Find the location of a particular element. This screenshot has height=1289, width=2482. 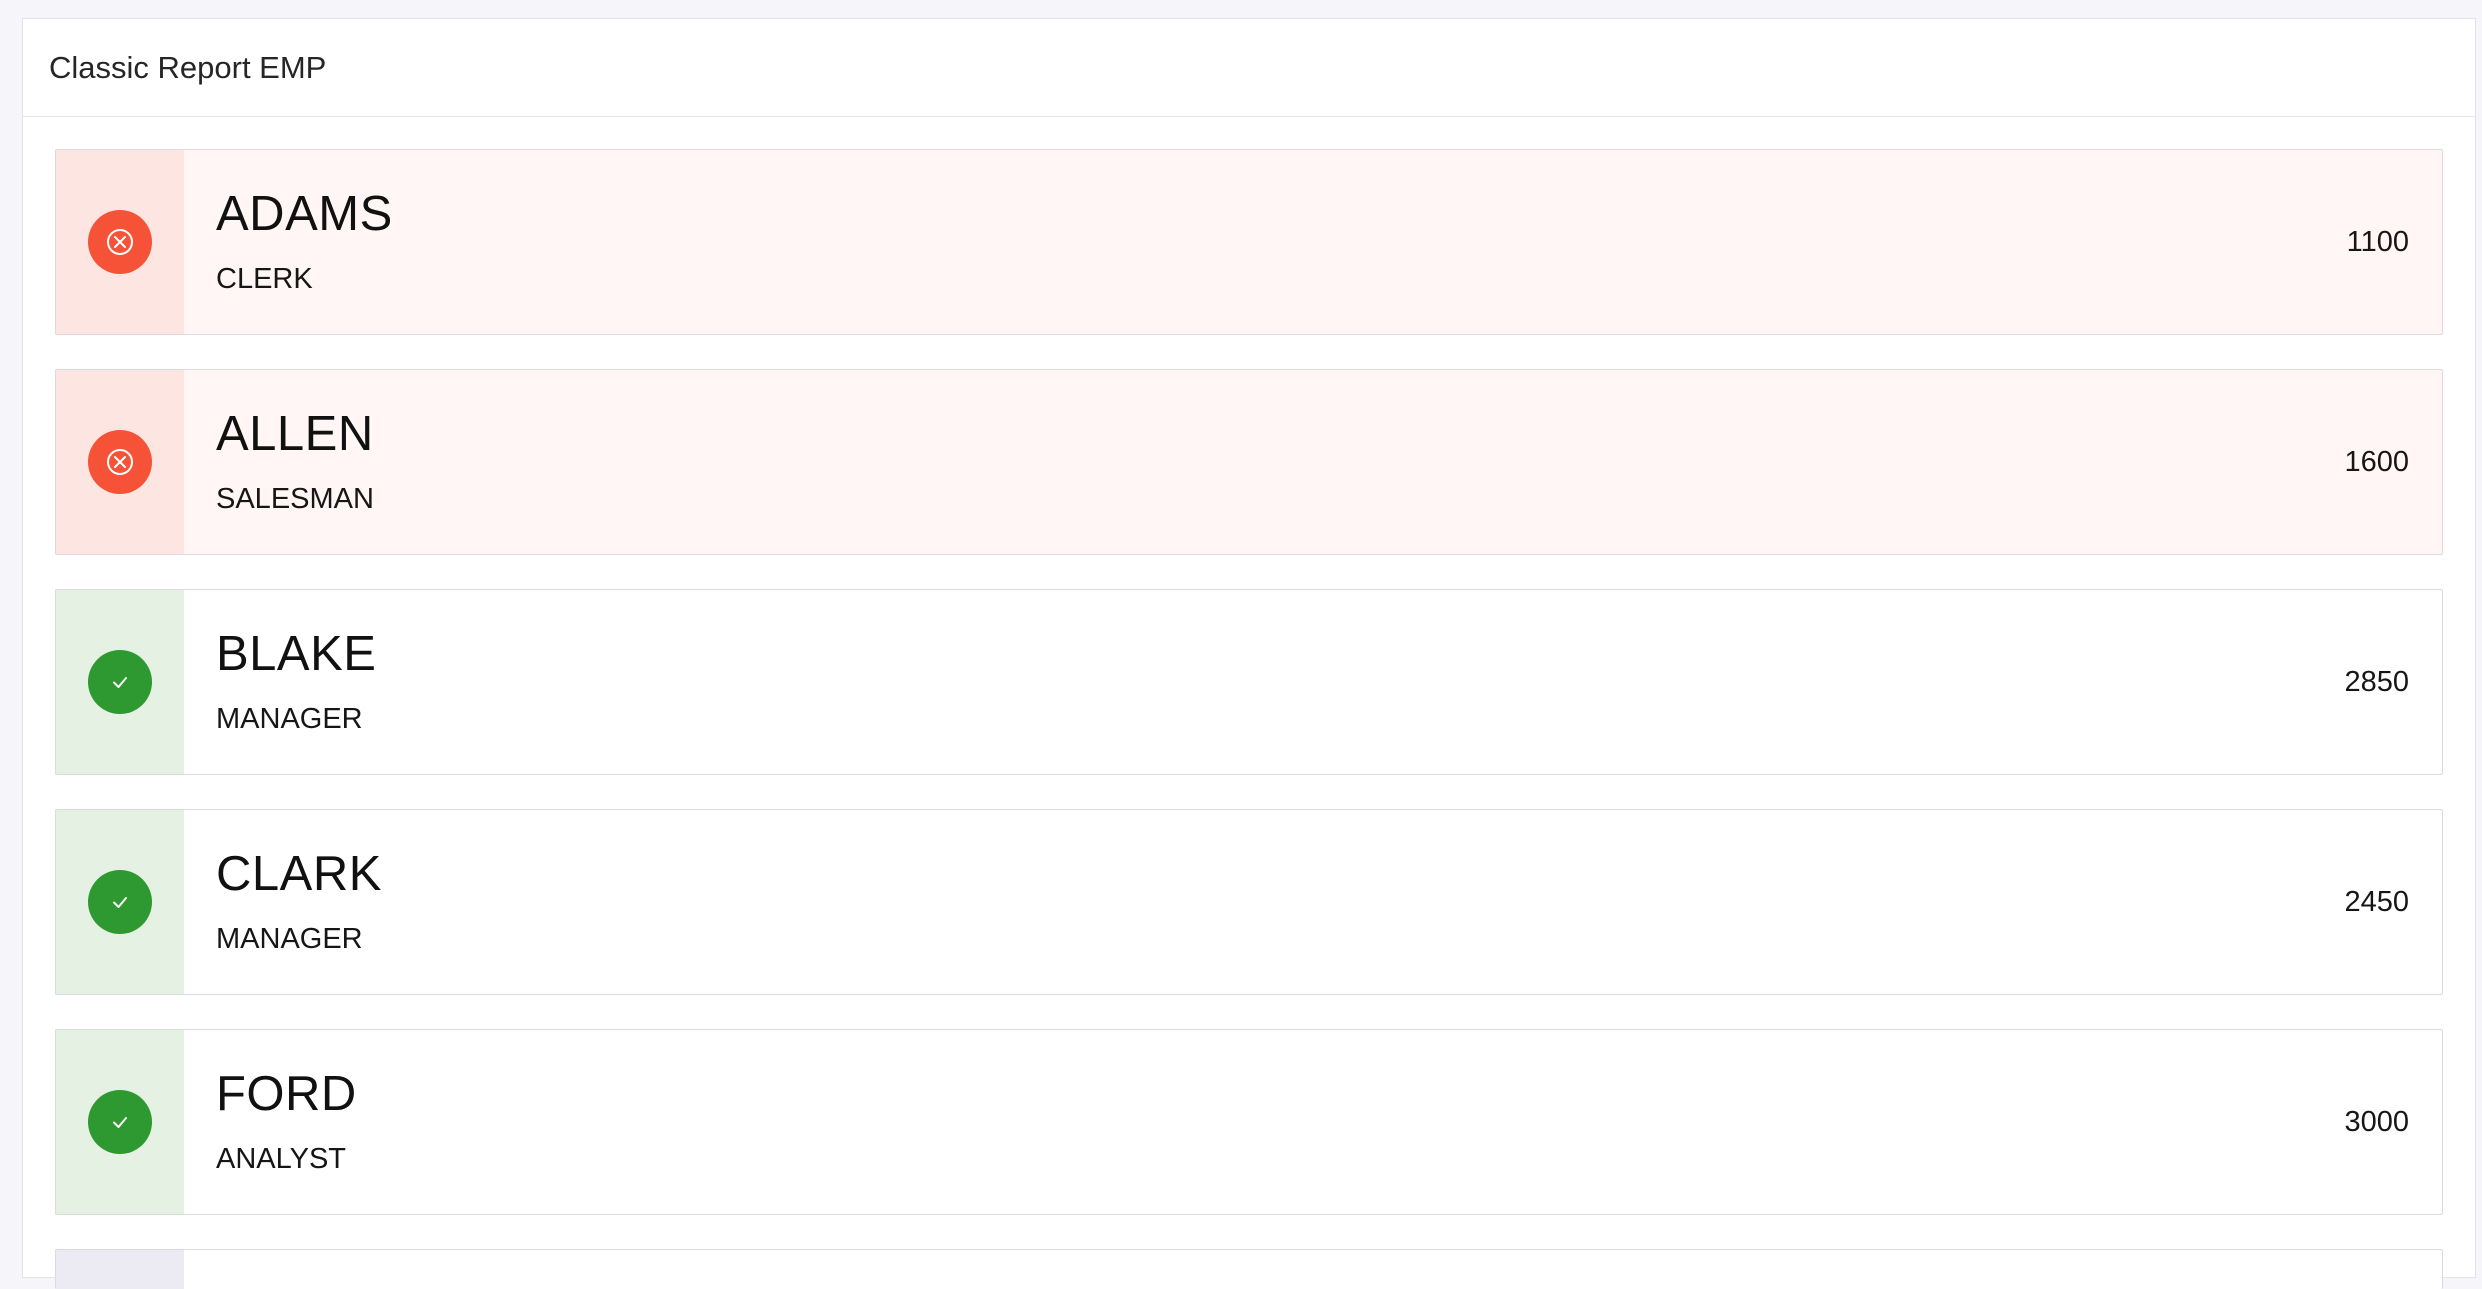

card-content: ADAMS CLERK is located at coordinates (1265, 242).